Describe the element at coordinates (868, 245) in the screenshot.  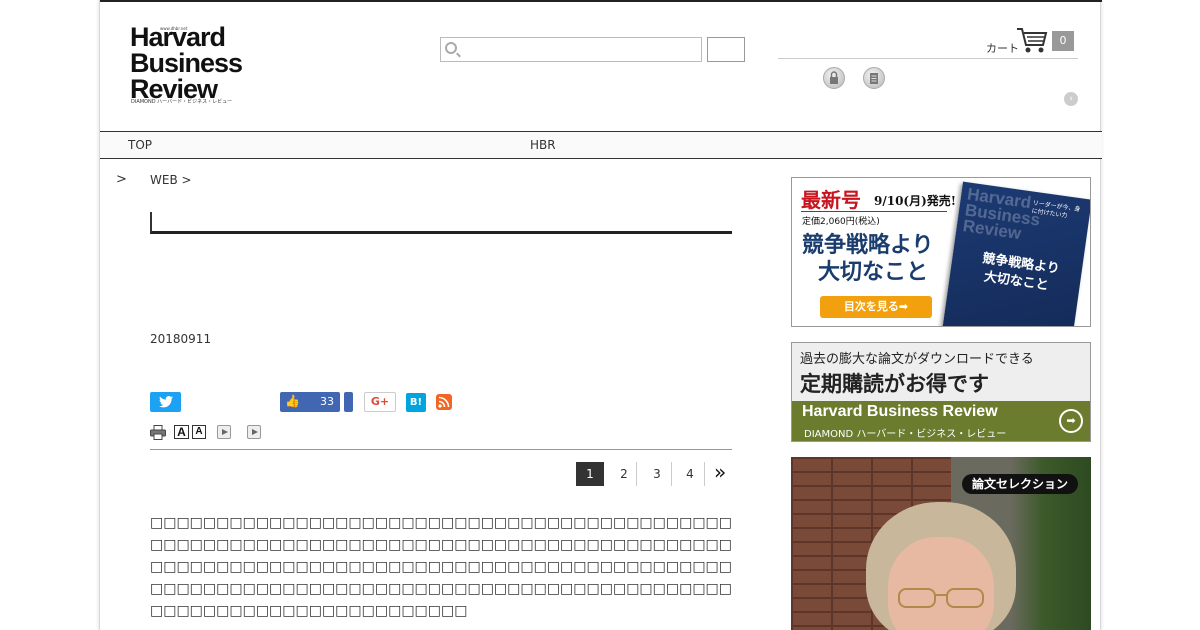
I see `latest-issue-title-line-1: 競争戦略より` at that location.